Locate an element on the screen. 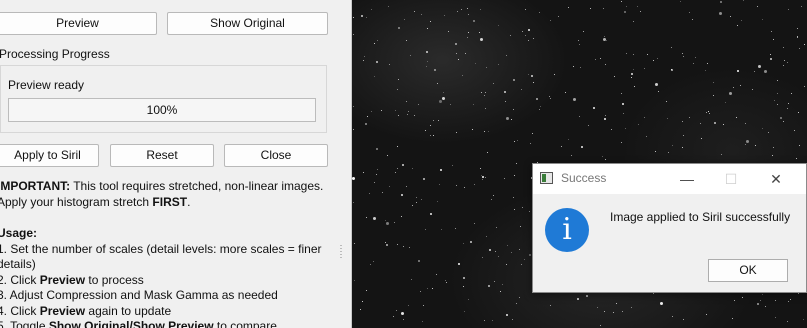 The height and width of the screenshot is (328, 807). show-original-button: Show Original is located at coordinates (247, 23).